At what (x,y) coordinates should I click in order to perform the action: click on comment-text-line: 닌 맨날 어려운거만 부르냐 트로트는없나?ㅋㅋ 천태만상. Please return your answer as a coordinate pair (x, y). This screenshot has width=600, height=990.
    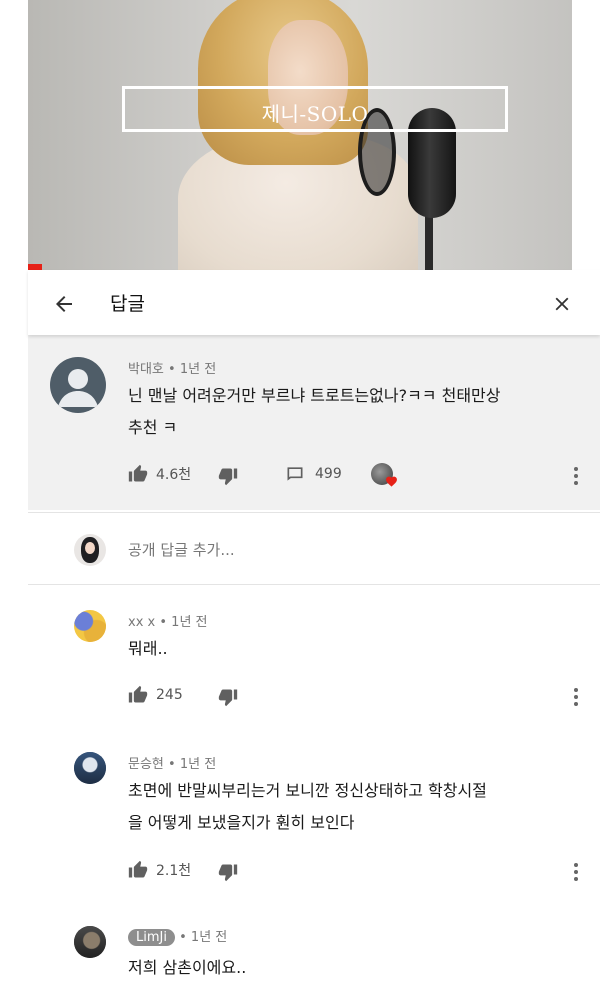
    Looking at the image, I should click on (314, 395).